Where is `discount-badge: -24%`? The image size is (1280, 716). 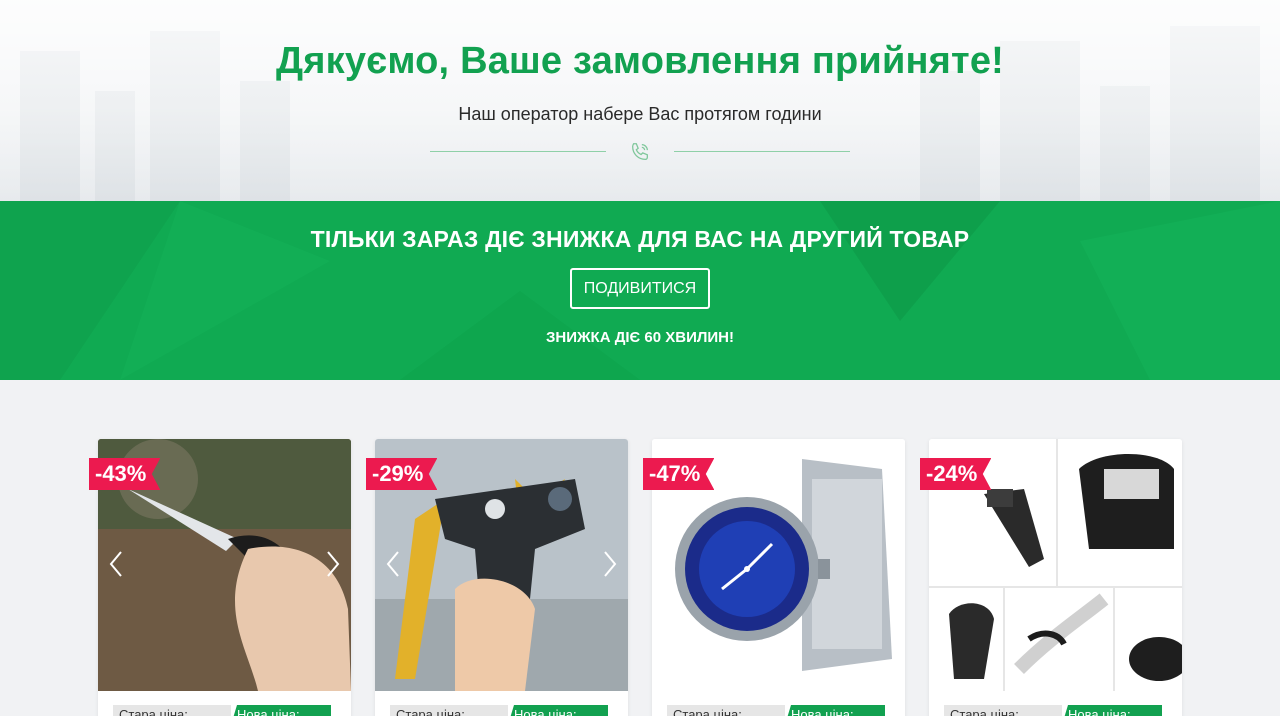 discount-badge: -24% is located at coordinates (956, 474).